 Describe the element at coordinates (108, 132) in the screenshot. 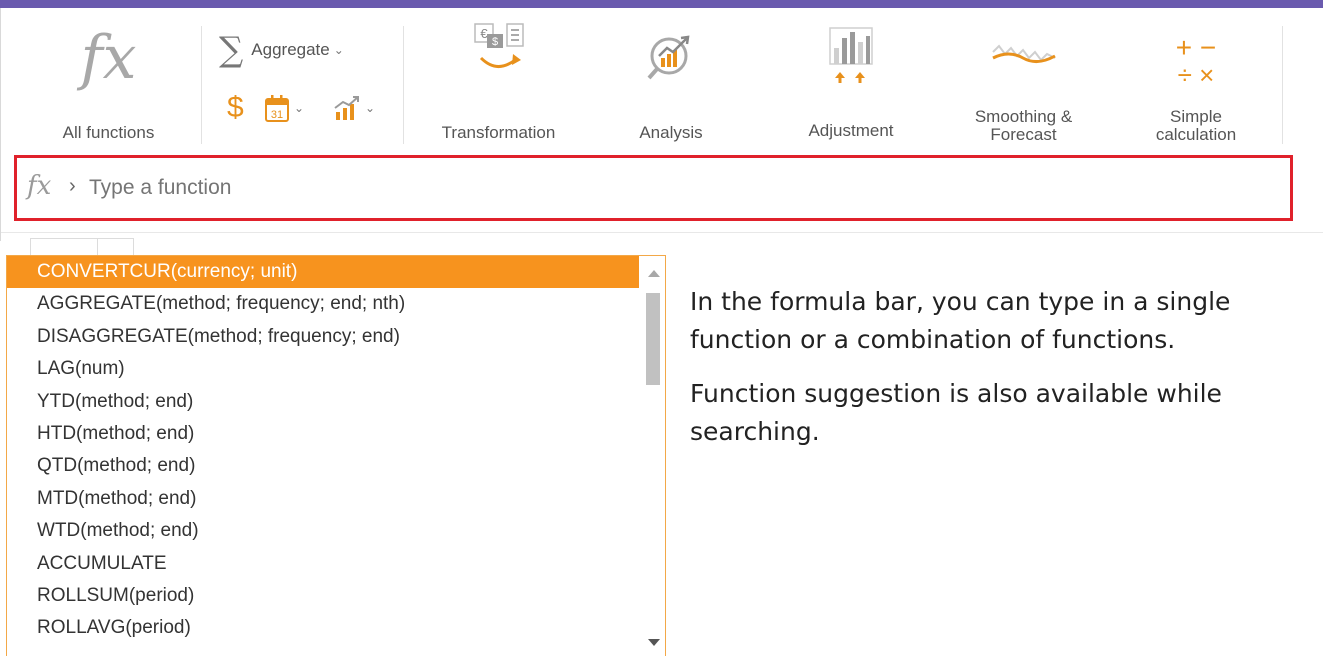

I see `all-functions-label: All functions` at that location.